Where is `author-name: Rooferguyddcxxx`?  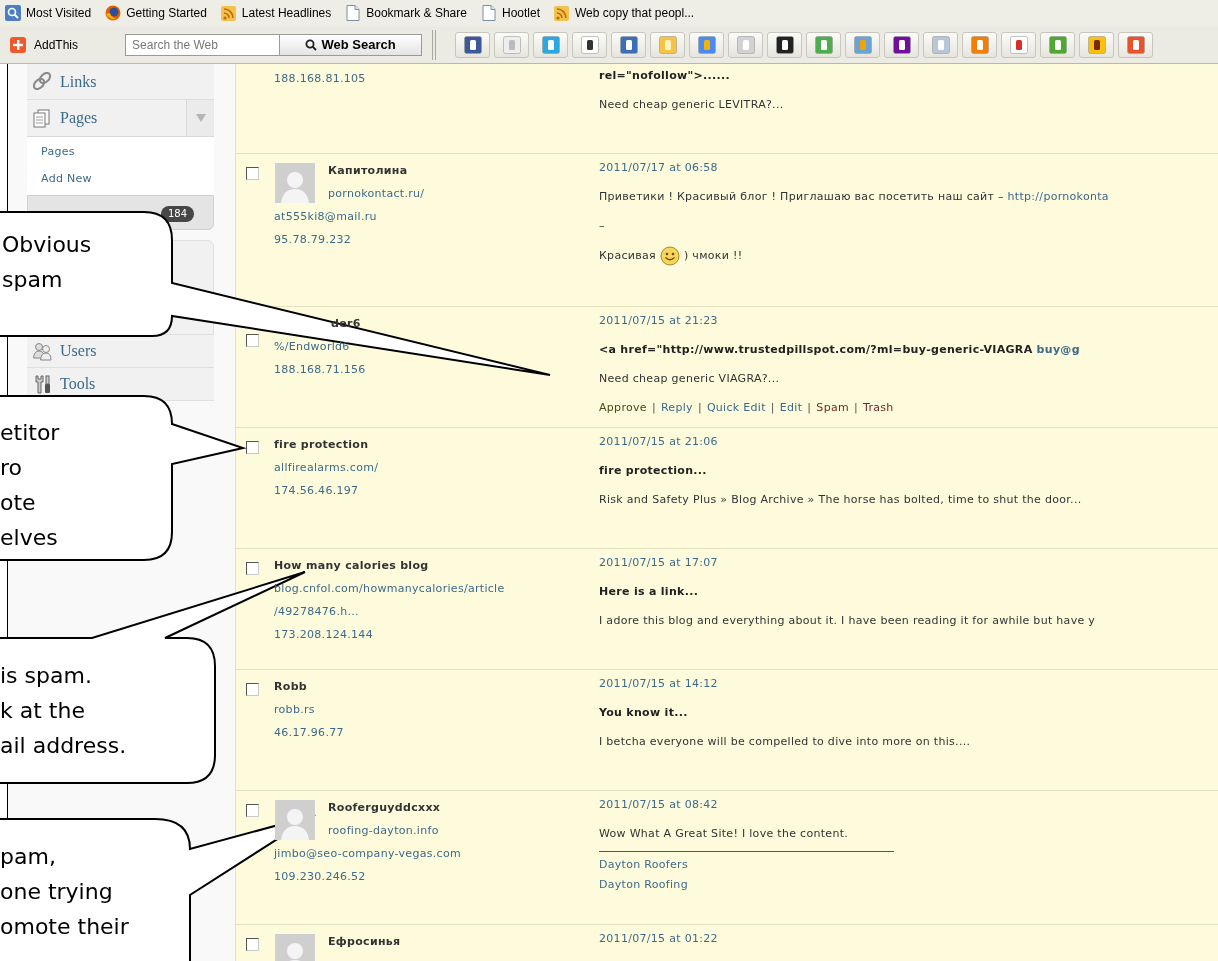 author-name: Rooferguyddcxxx is located at coordinates (384, 808).